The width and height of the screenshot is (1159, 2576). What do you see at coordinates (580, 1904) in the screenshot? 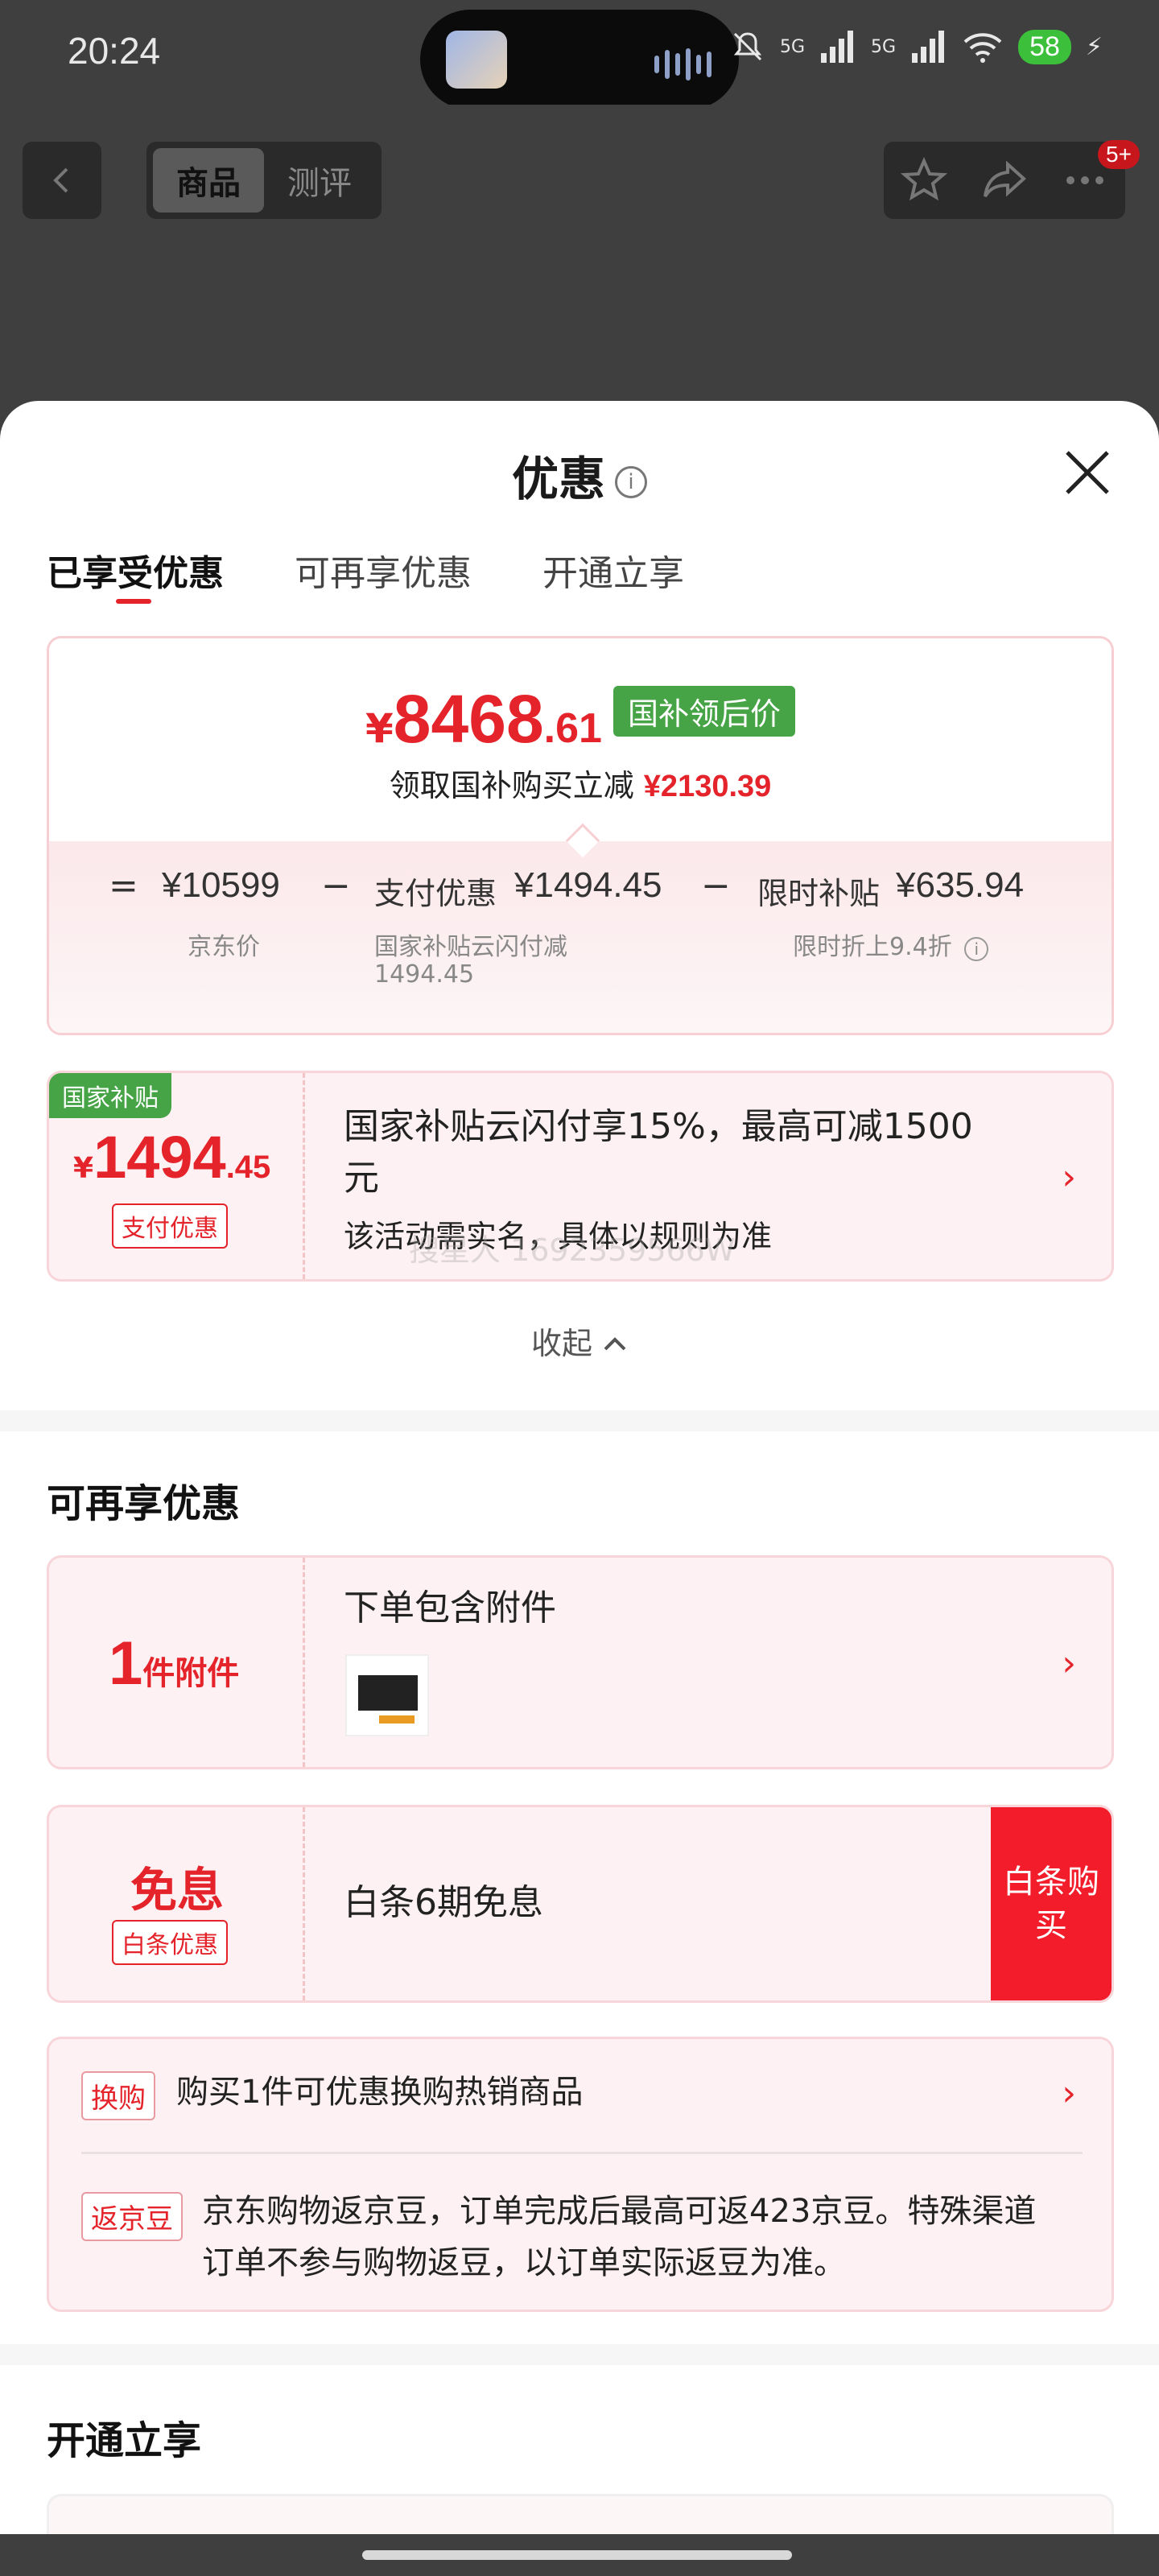
I see `interest-free-card: 免息 白条优惠 白条6期免息 白条购买` at bounding box center [580, 1904].